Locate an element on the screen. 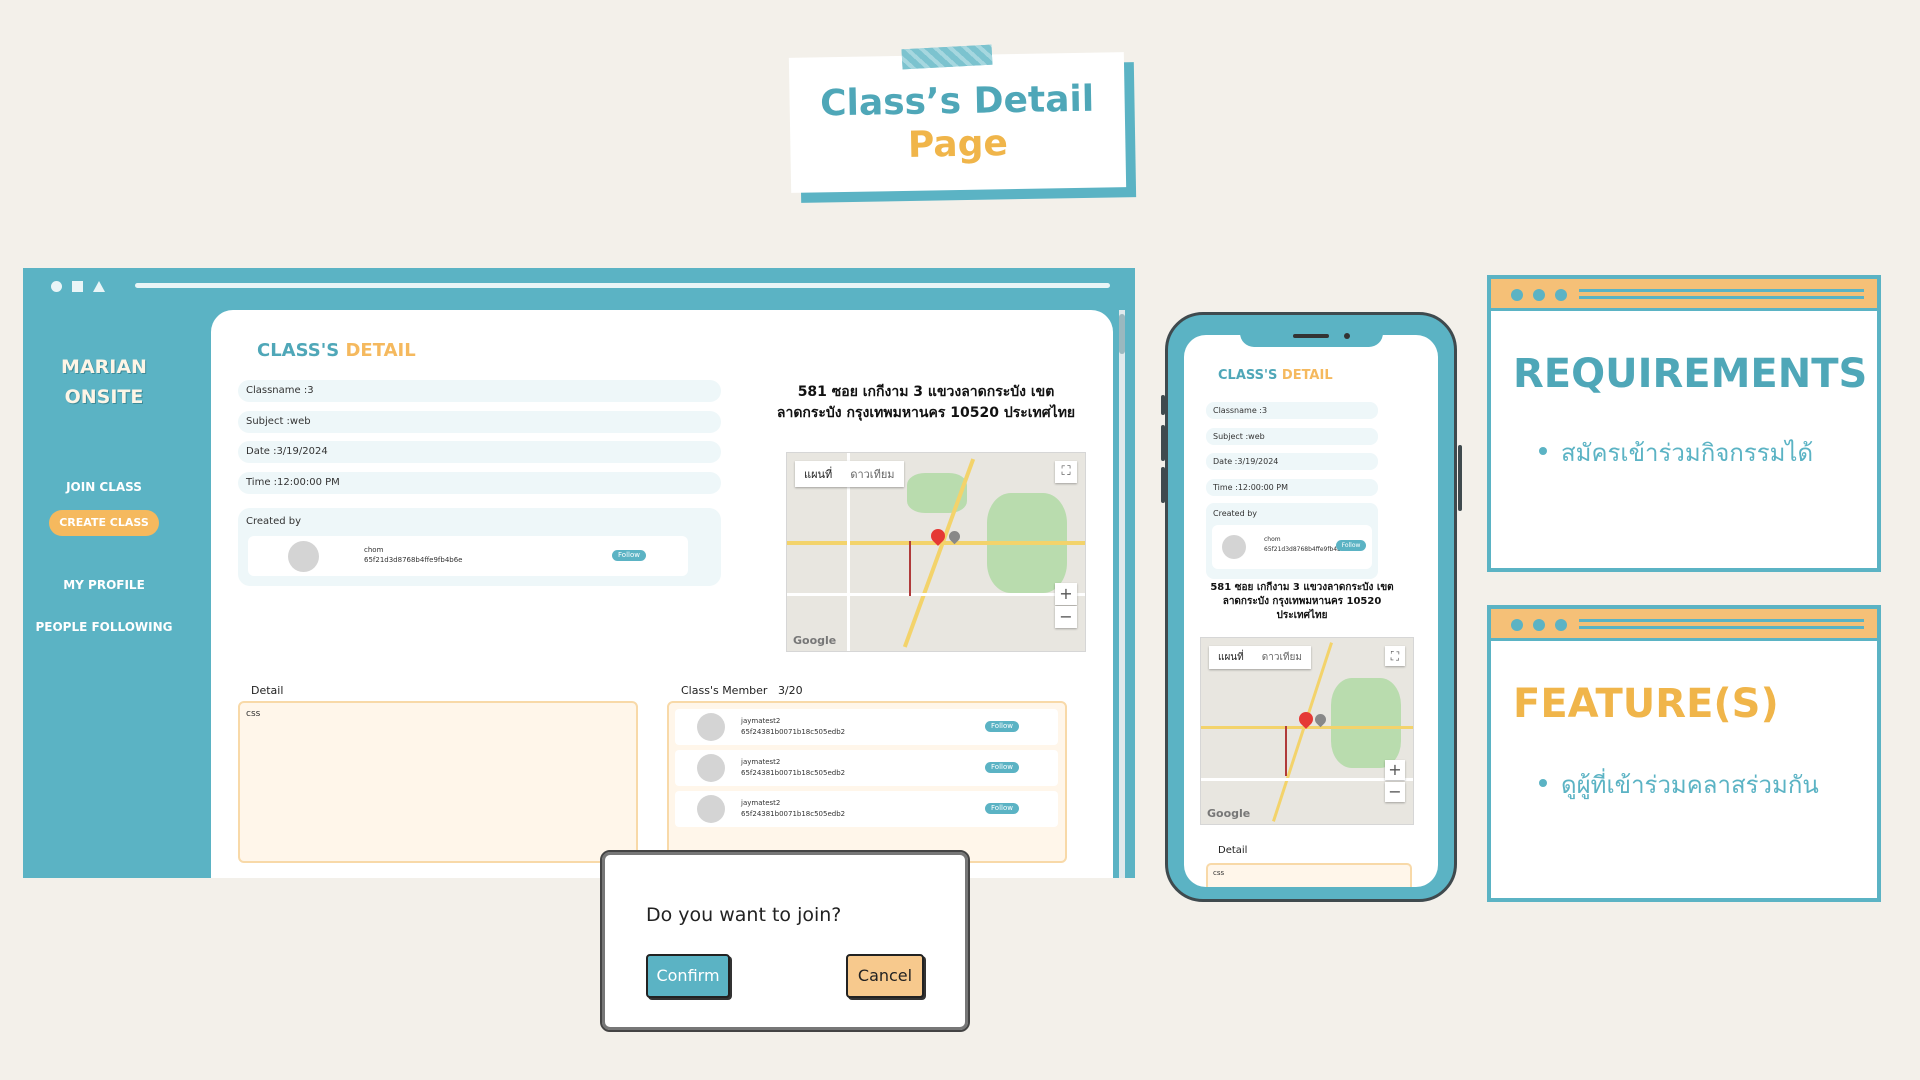 This screenshot has height=1080, width=1920. window-square-icon is located at coordinates (77, 286).